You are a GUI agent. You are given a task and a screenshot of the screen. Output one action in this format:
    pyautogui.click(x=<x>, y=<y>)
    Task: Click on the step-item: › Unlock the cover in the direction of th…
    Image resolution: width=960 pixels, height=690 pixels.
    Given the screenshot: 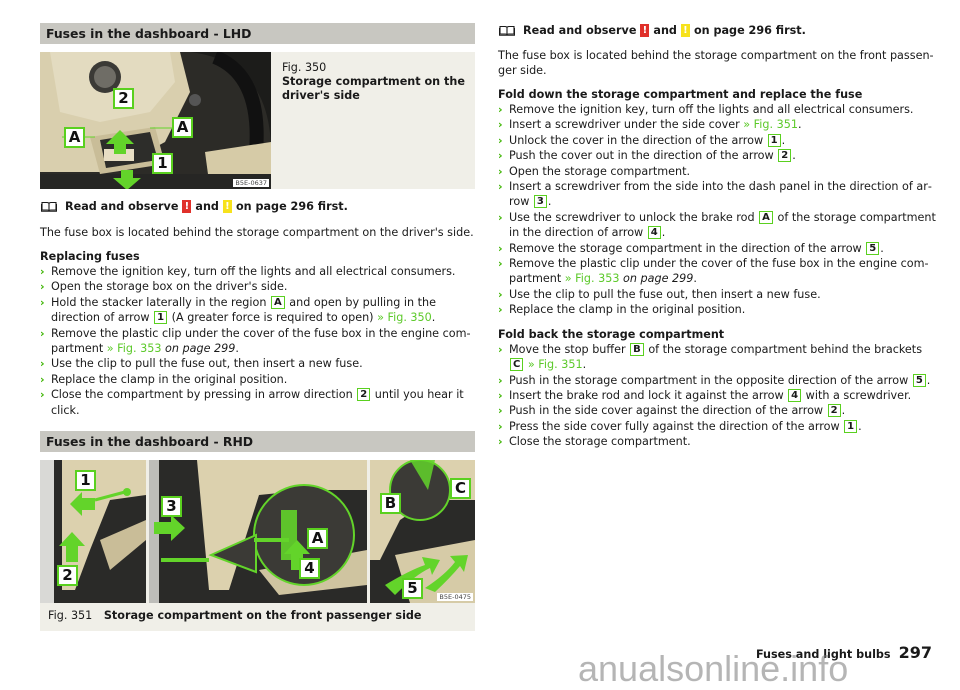 What is the action you would take?
    pyautogui.click(x=718, y=140)
    